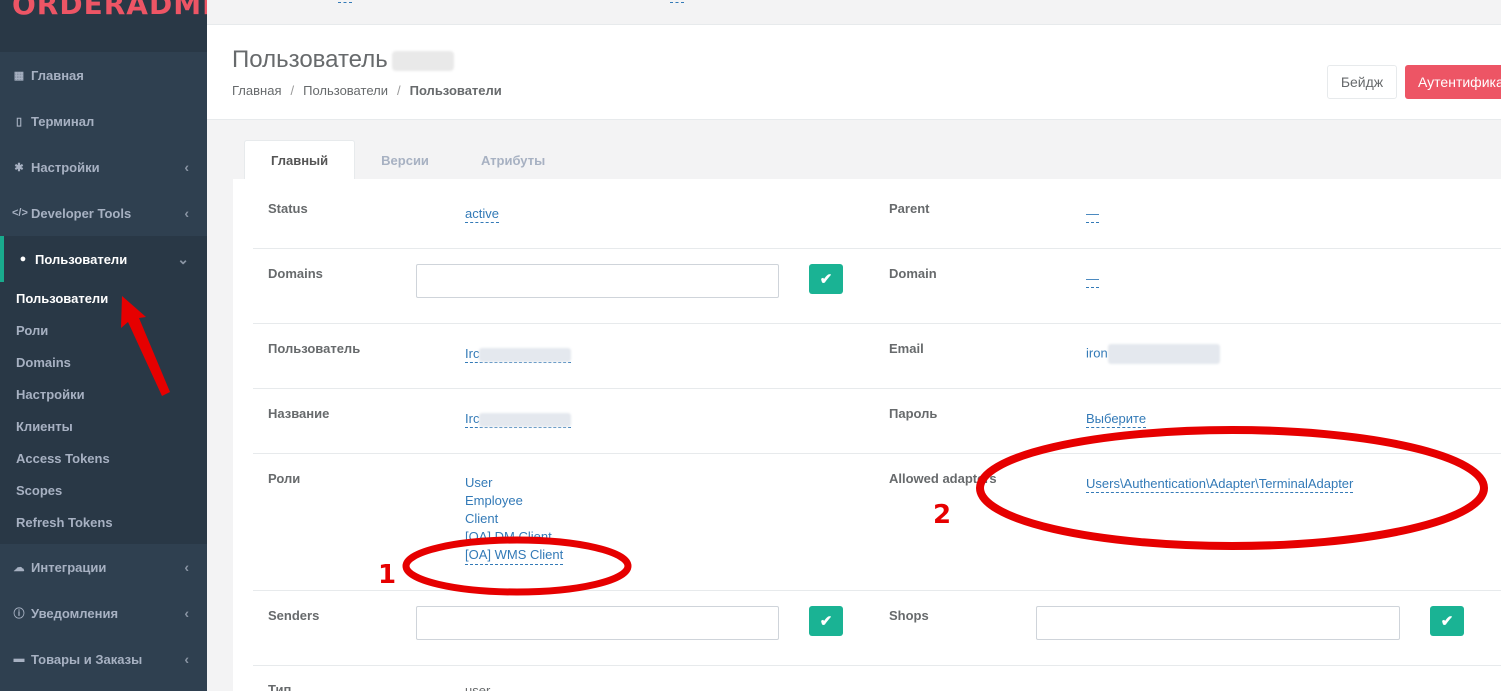  I want to click on status-value: active, so click(482, 214).